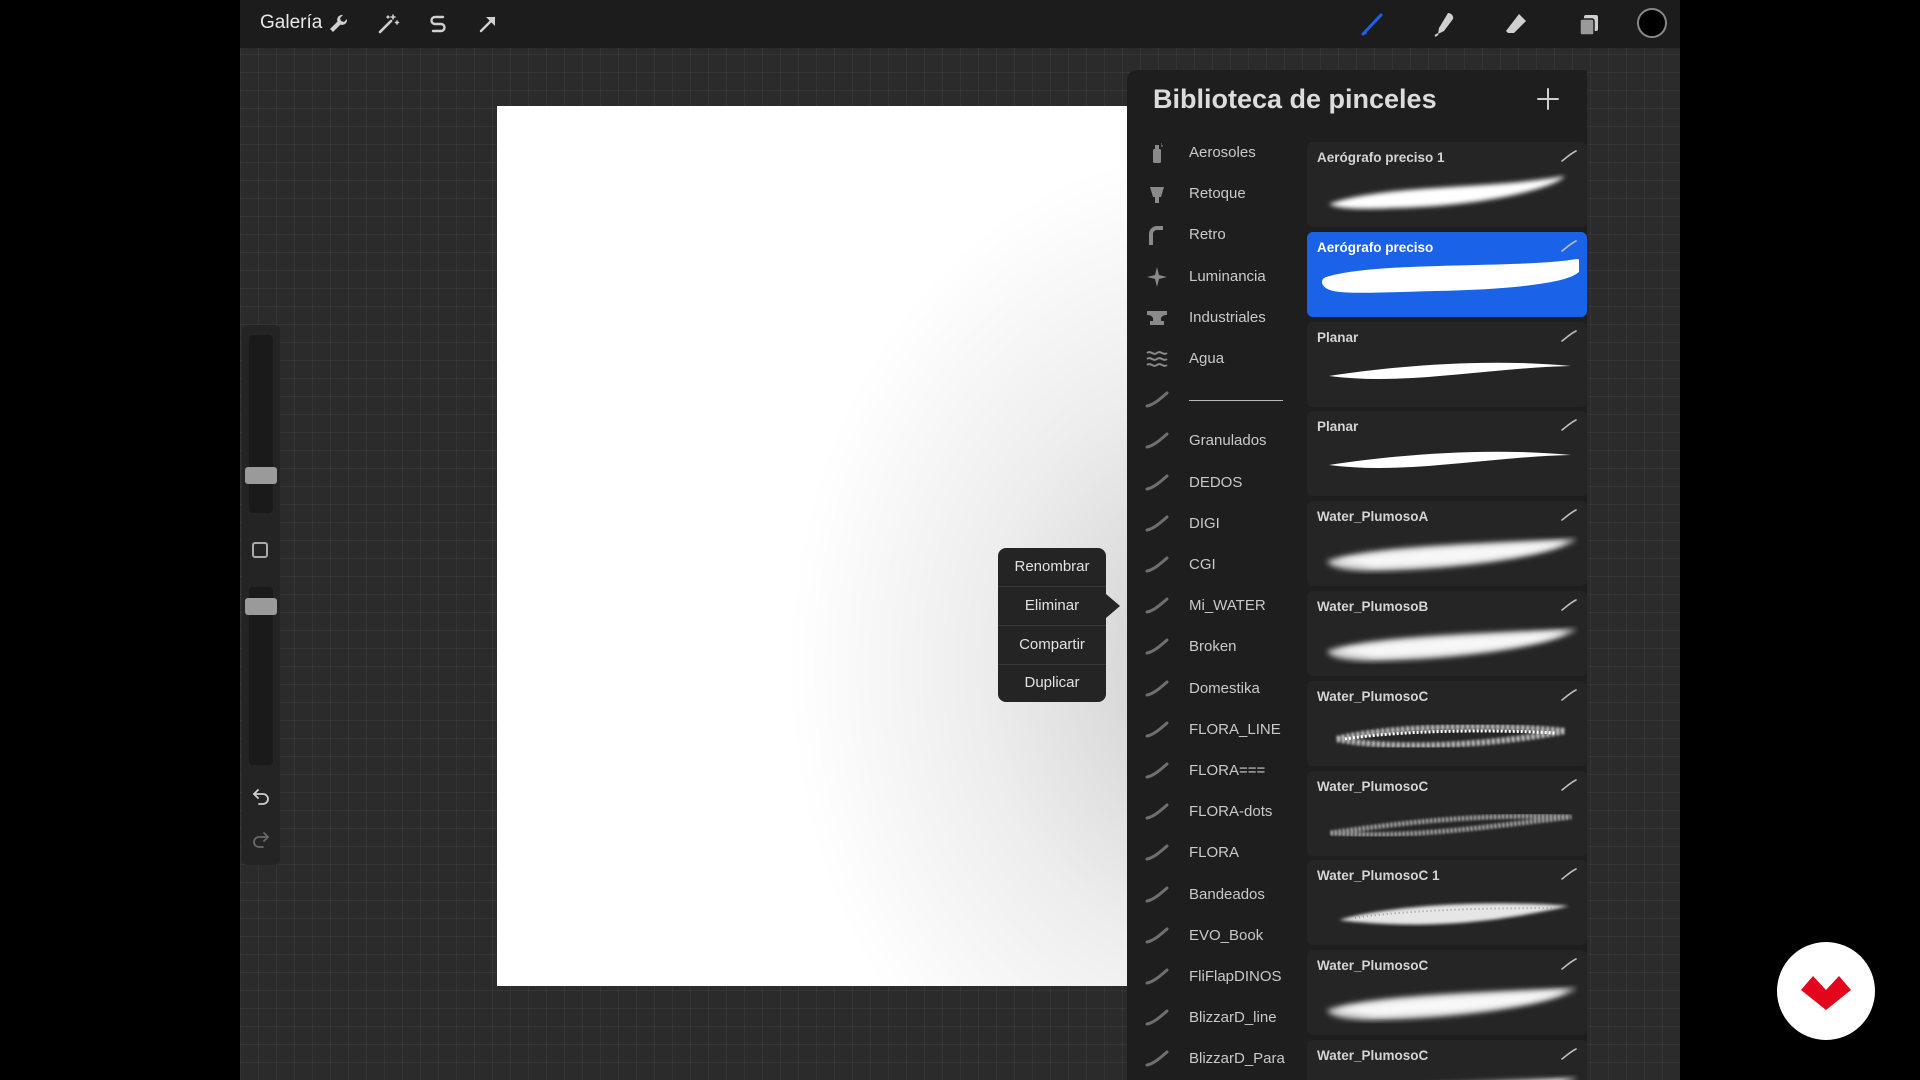  I want to click on brush-set-separator, so click(1217, 400).